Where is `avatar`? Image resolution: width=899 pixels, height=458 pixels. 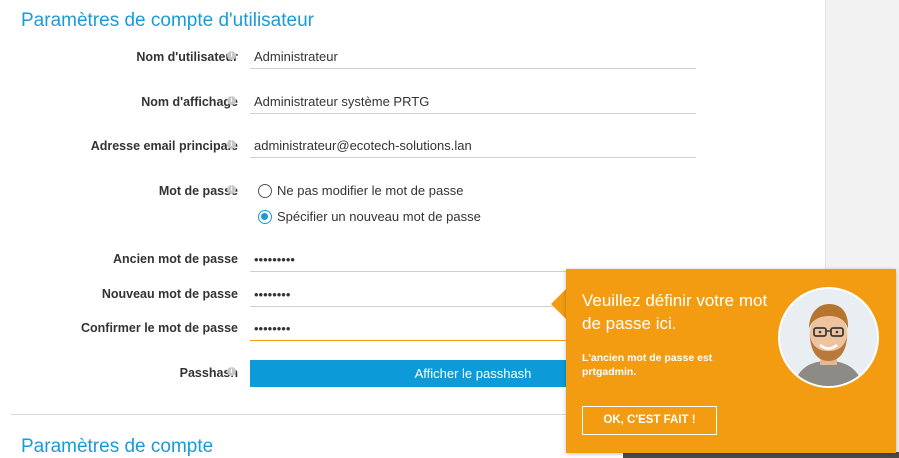 avatar is located at coordinates (828, 337).